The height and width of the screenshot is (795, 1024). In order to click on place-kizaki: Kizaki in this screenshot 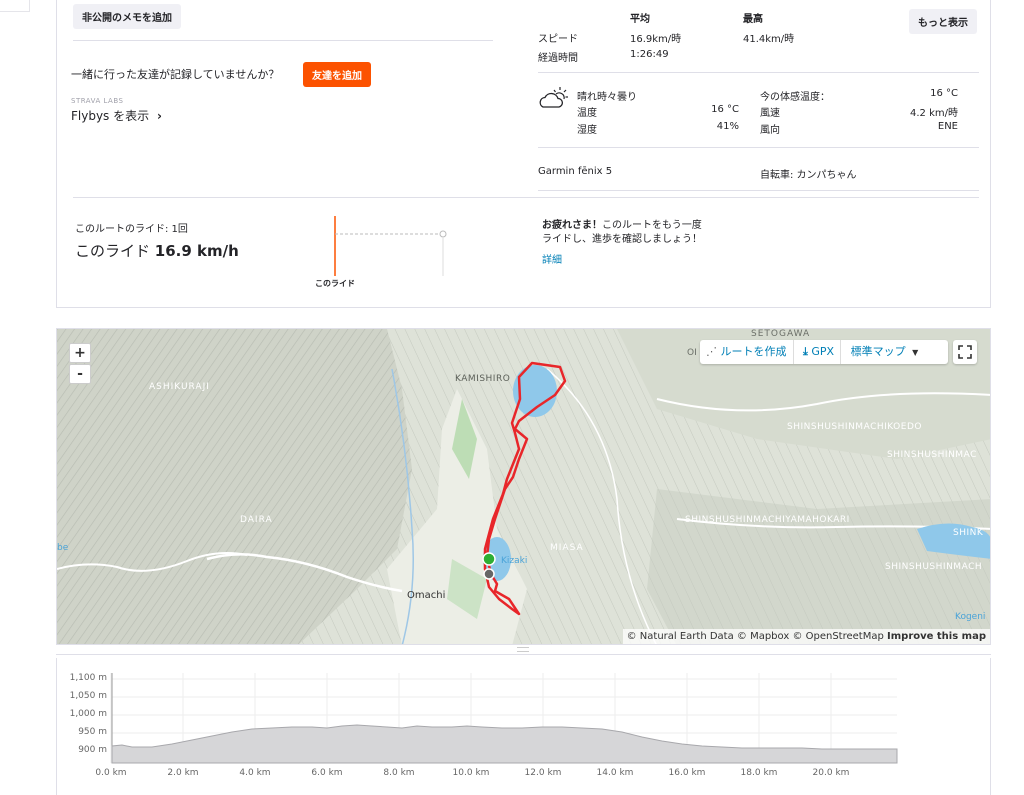, I will do `click(514, 561)`.